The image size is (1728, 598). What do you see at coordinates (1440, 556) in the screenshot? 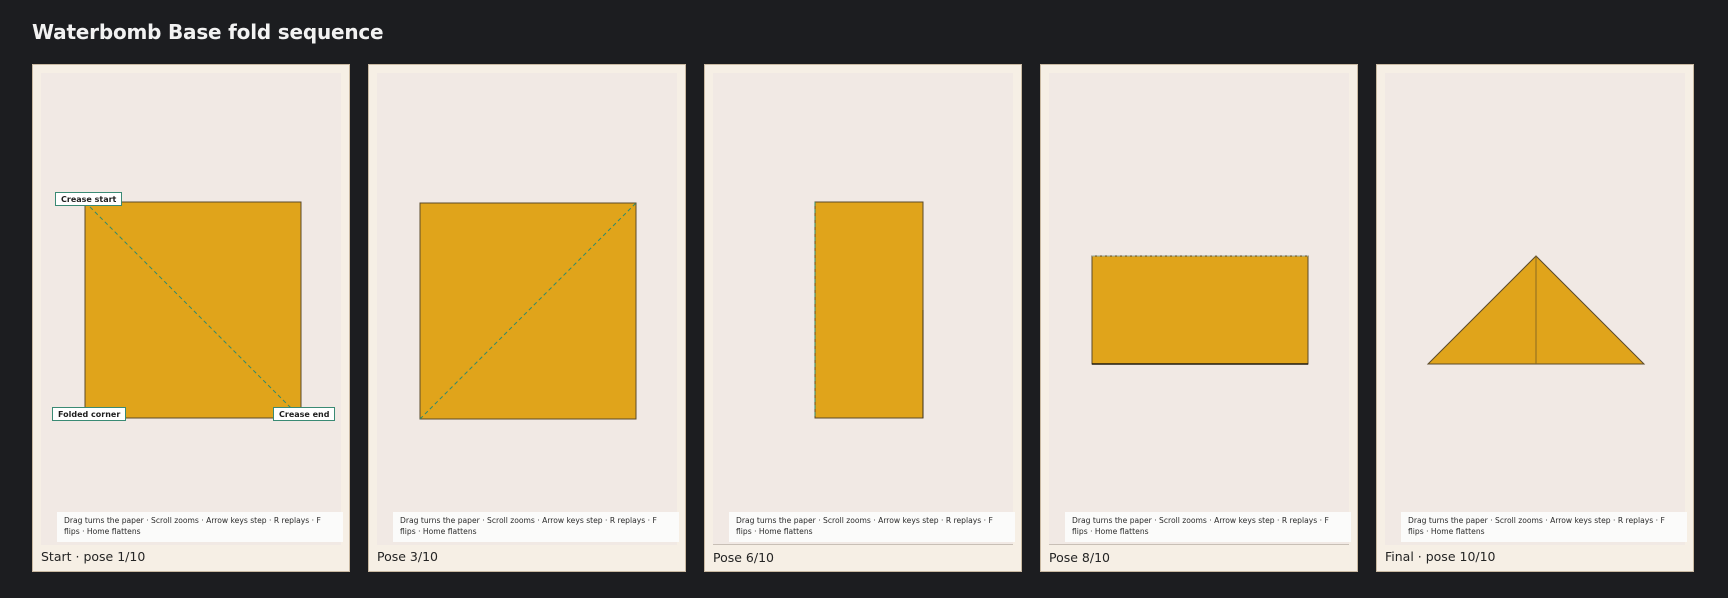
I see `pose-caption: Final · pose 10/10` at bounding box center [1440, 556].